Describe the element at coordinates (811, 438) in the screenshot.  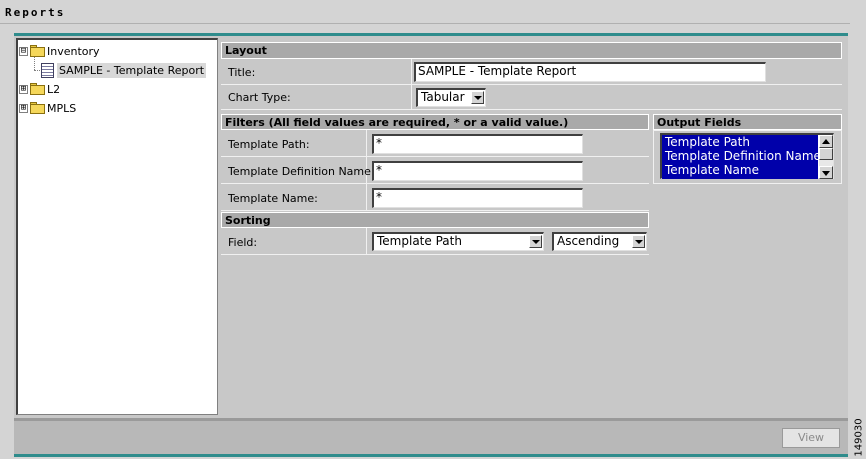
I see `view-button: View` at that location.